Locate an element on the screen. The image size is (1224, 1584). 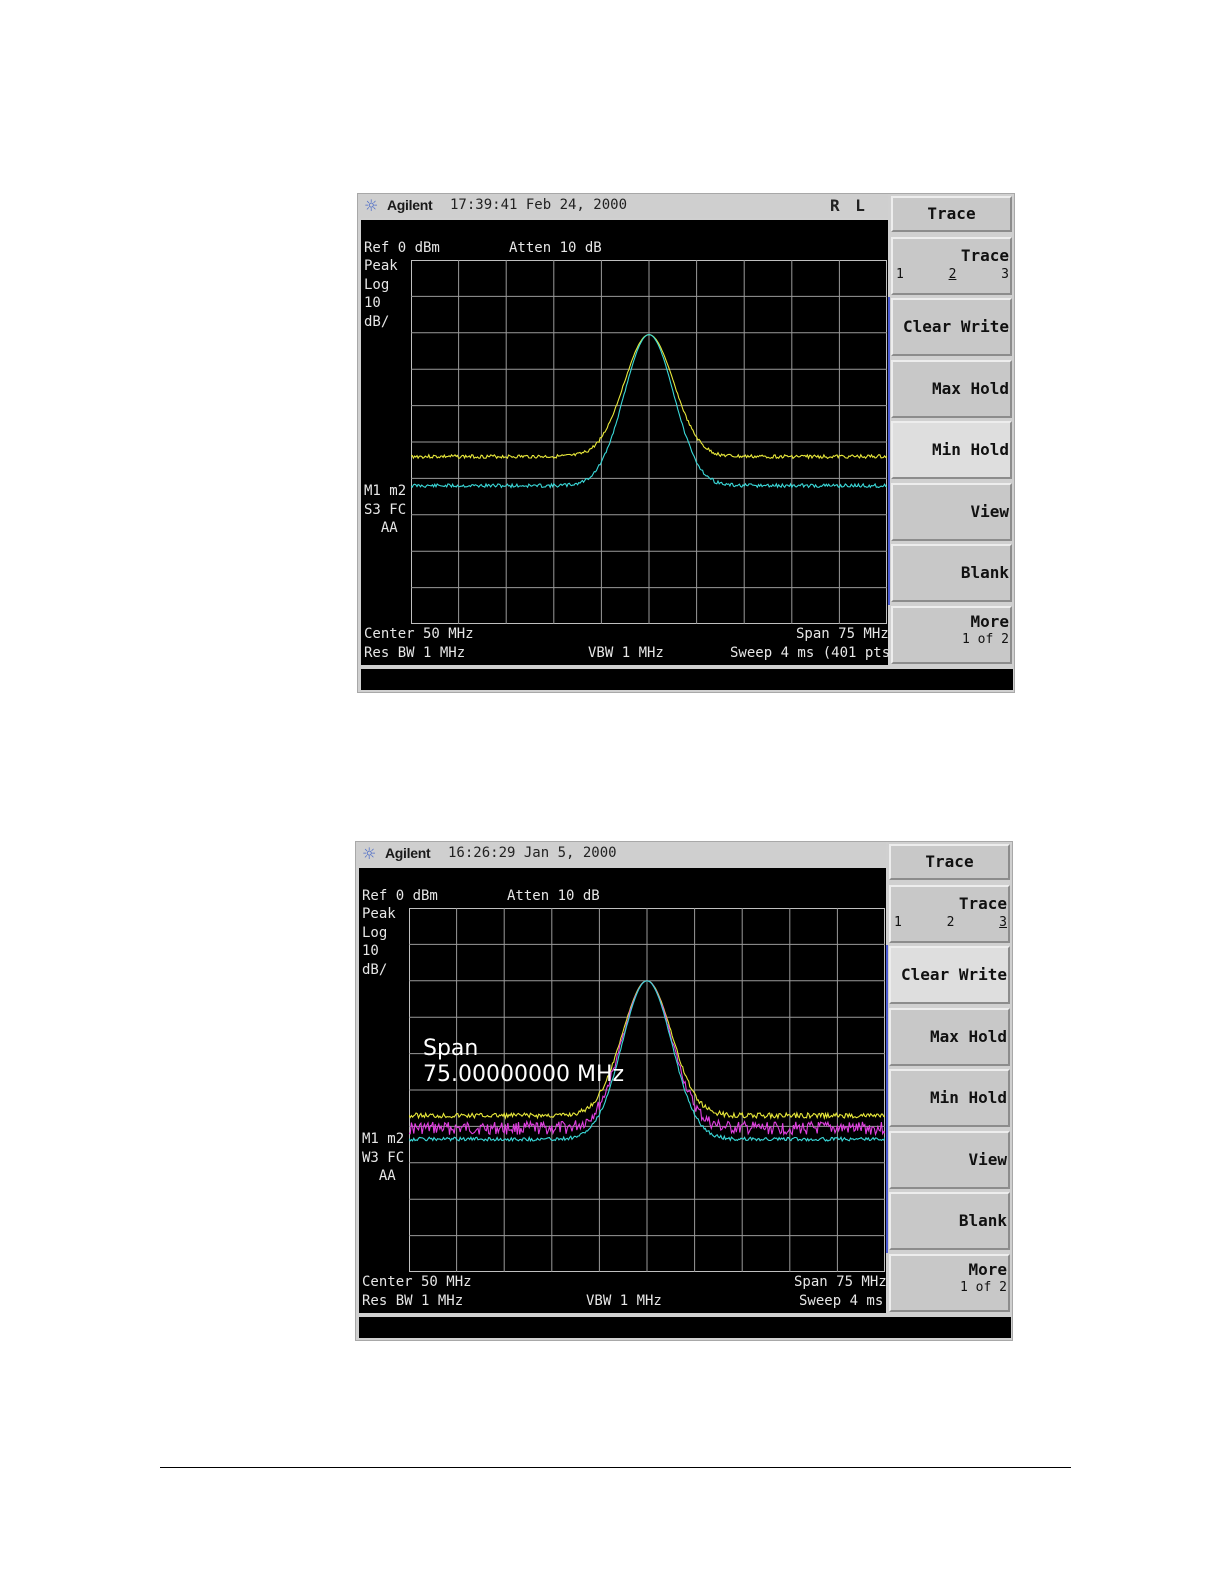
sweep-time: Sweep 4 ms is located at coordinates (841, 1301).